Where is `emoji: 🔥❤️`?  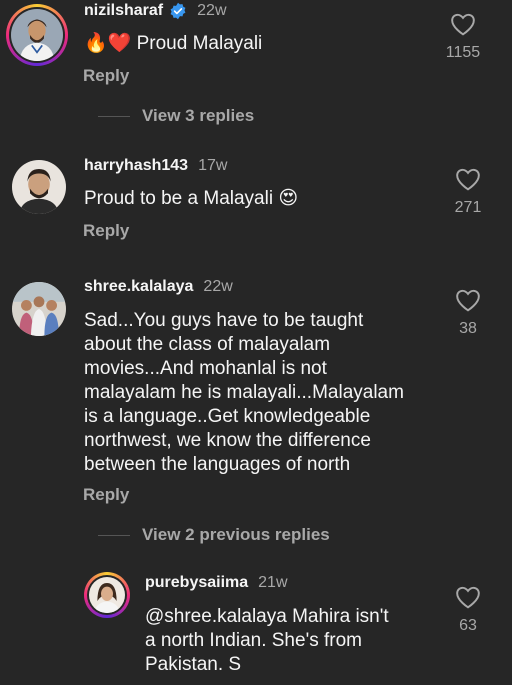 emoji: 🔥❤️ is located at coordinates (108, 43).